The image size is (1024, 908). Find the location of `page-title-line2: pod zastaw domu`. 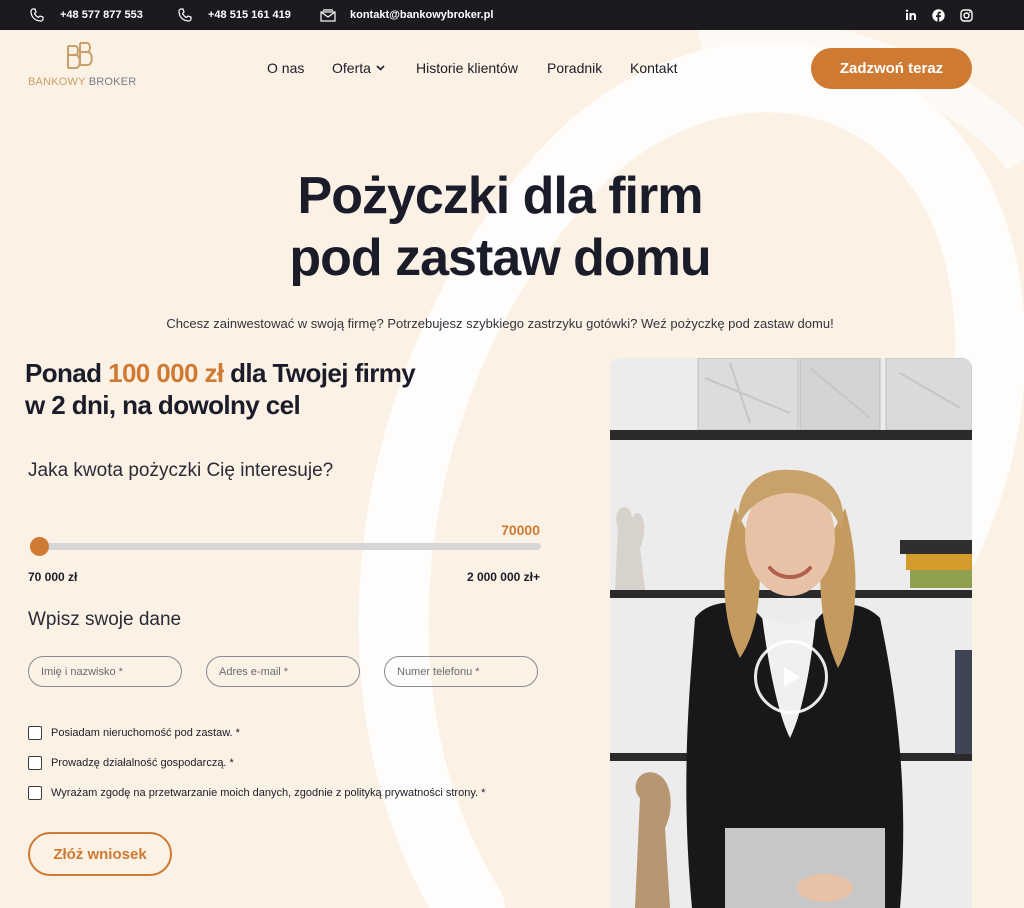

page-title-line2: pod zastaw domu is located at coordinates (500, 258).